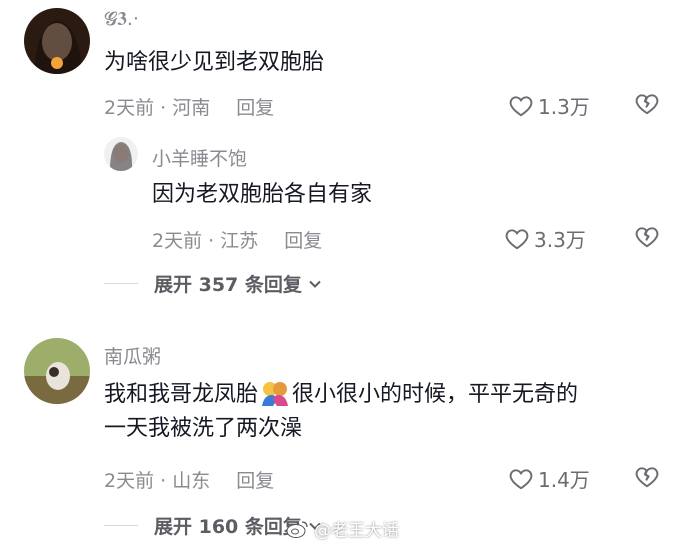 This screenshot has height=547, width=690. Describe the element at coordinates (157, 481) in the screenshot. I see `comment-time-location: 2天前 · 山东` at that location.